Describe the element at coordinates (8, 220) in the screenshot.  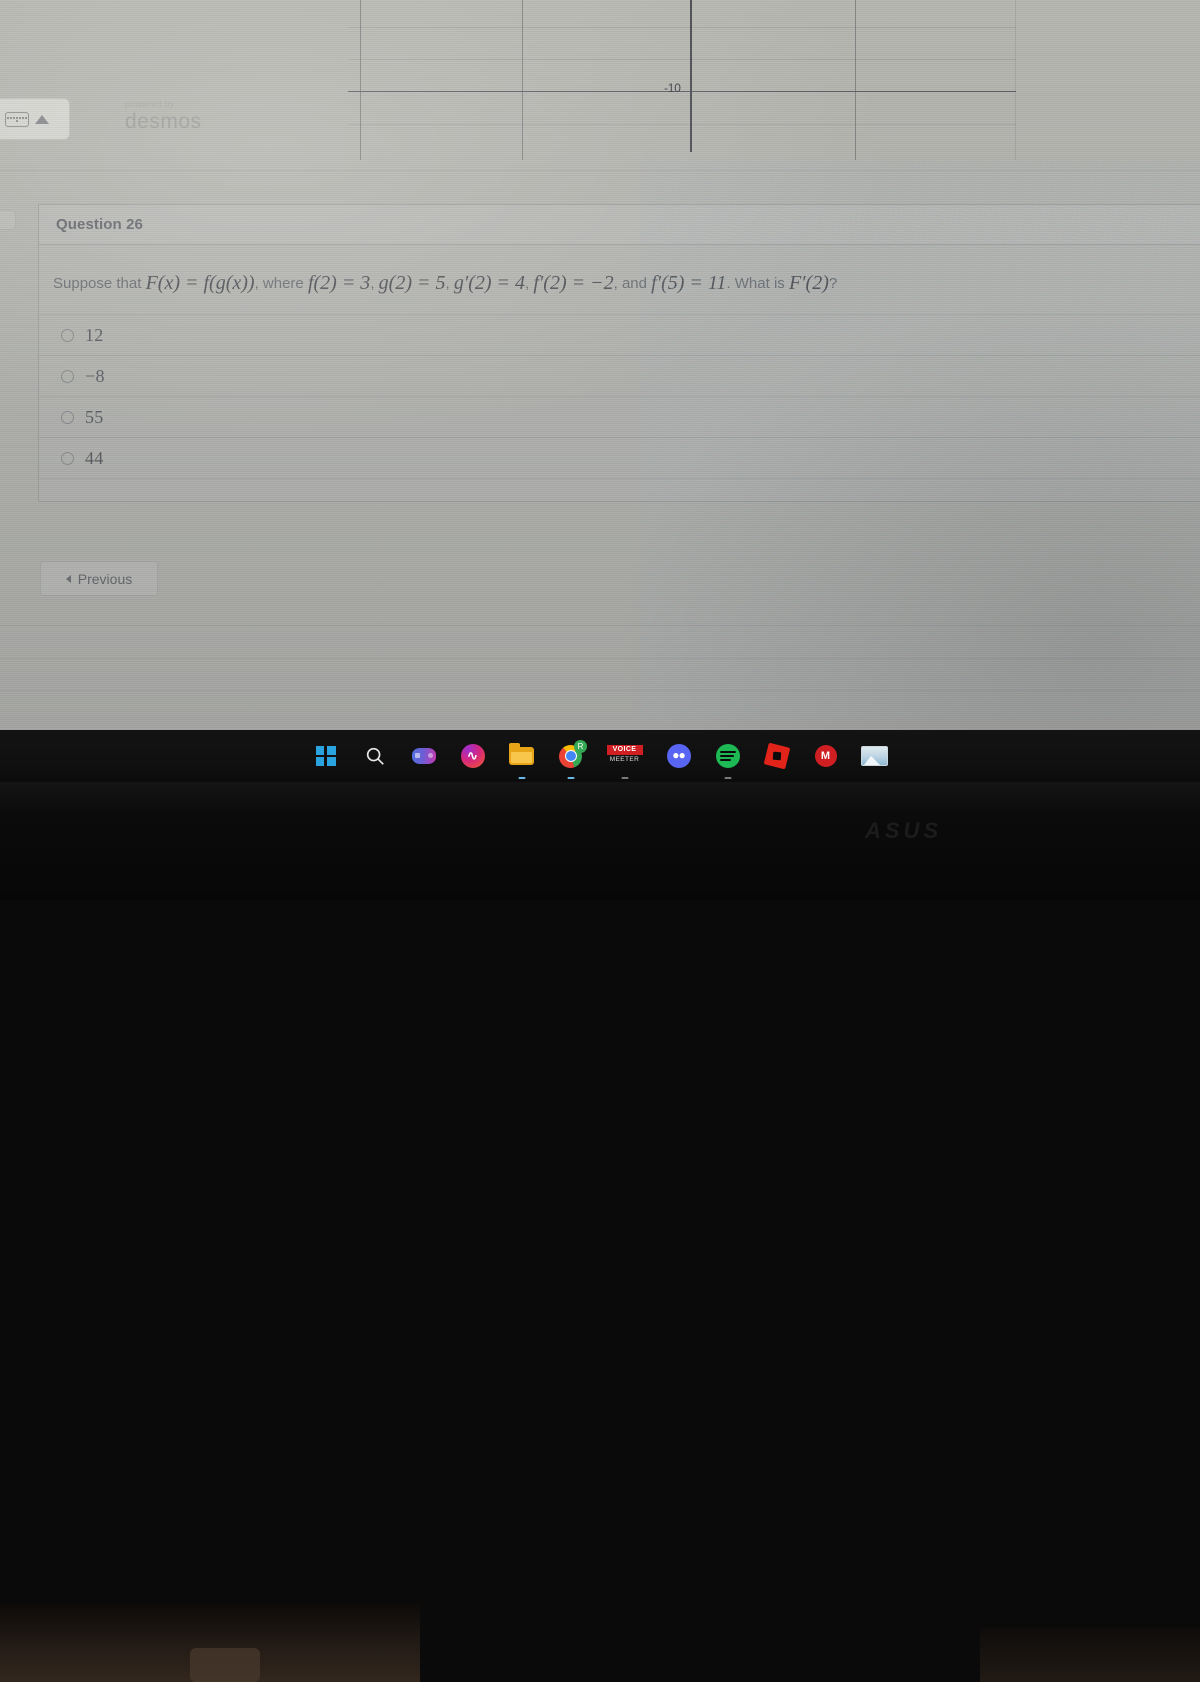
I see `left-edge-control-stub` at that location.